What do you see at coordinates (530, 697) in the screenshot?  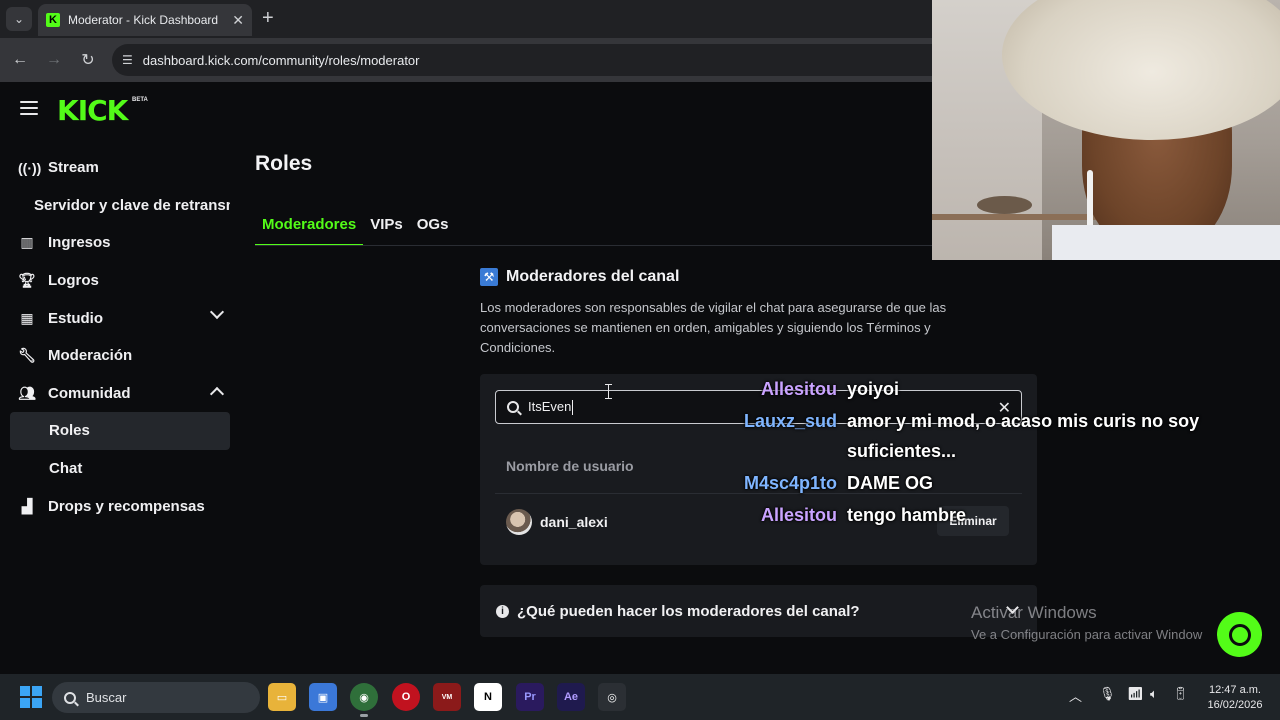 I see `premiere-icon: Pr` at bounding box center [530, 697].